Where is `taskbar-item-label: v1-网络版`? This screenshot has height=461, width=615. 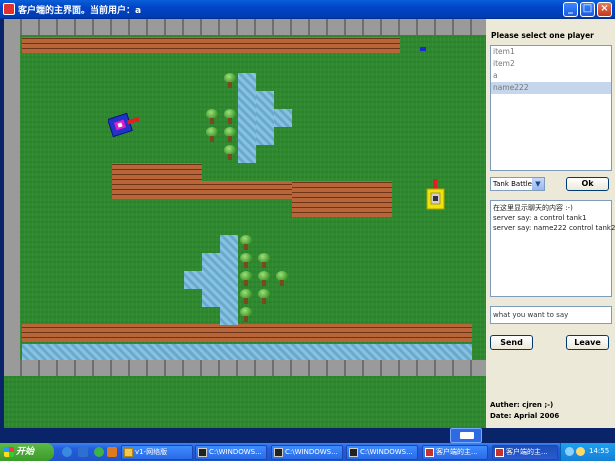 taskbar-item-label: v1-网络版 is located at coordinates (151, 452).